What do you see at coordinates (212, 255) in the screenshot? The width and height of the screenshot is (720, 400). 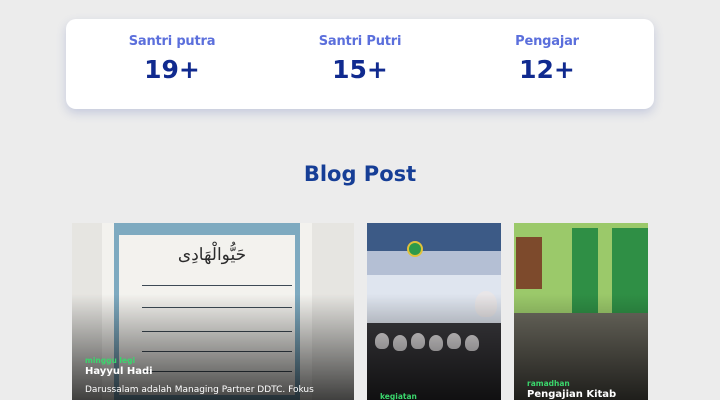 I see `manuscript-heading: حَيُّوالْهَادِى` at bounding box center [212, 255].